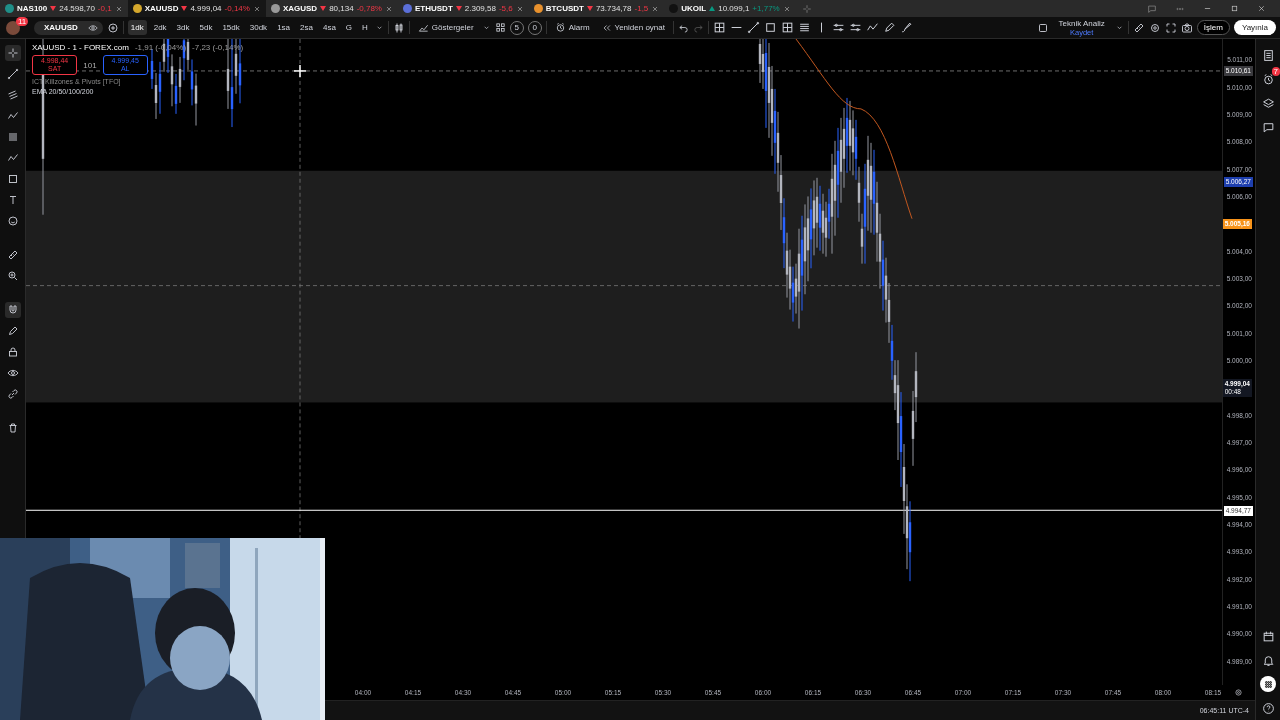  I want to click on watchlist-icon, so click(1268, 55).